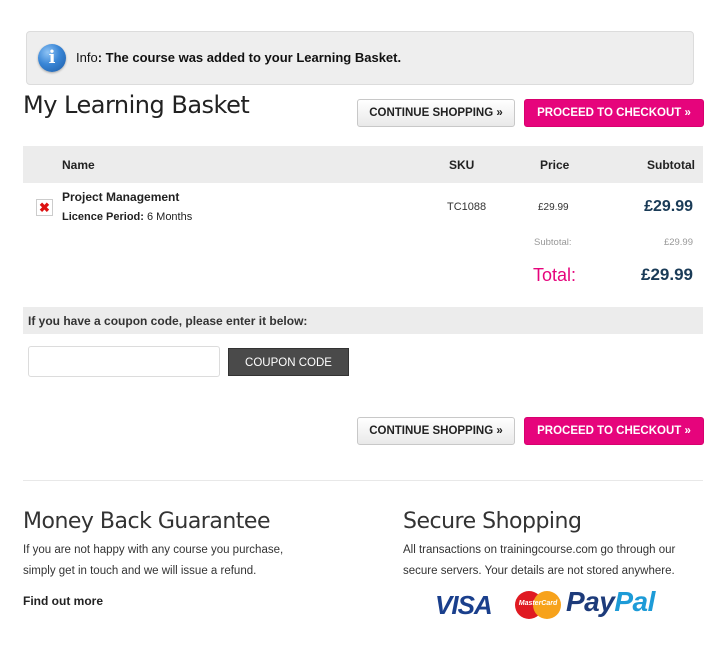 The image size is (728, 654). I want to click on basket-table-header: Name SKU Price Subtotal, so click(363, 164).